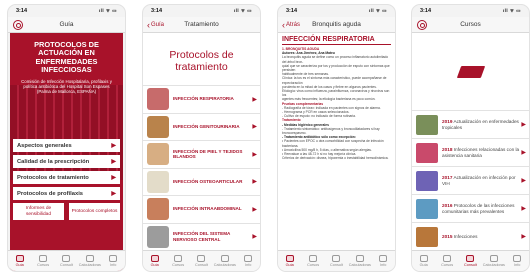  Describe the element at coordinates (447, 121) in the screenshot. I see `course-year: 2019` at that location.